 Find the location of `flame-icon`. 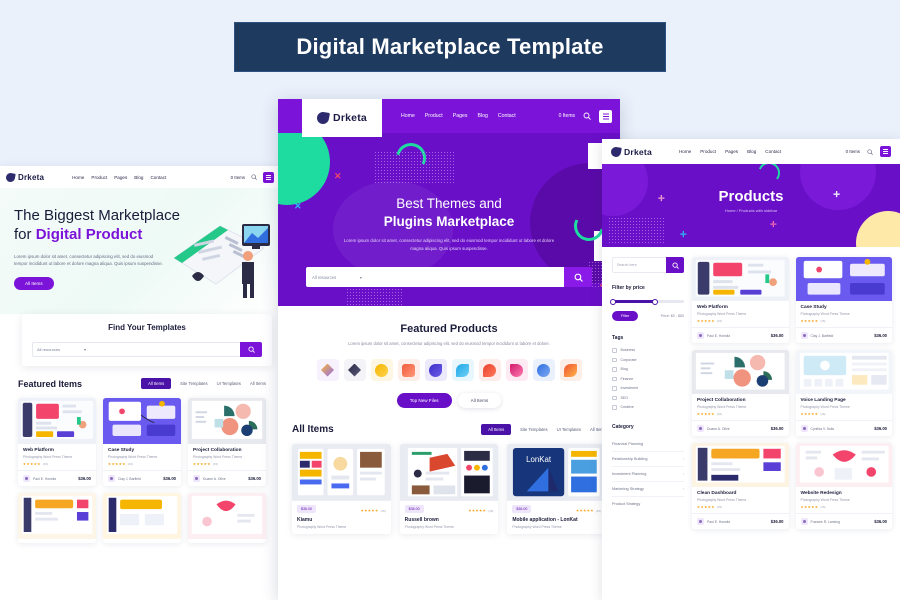

flame-icon is located at coordinates (516, 370).